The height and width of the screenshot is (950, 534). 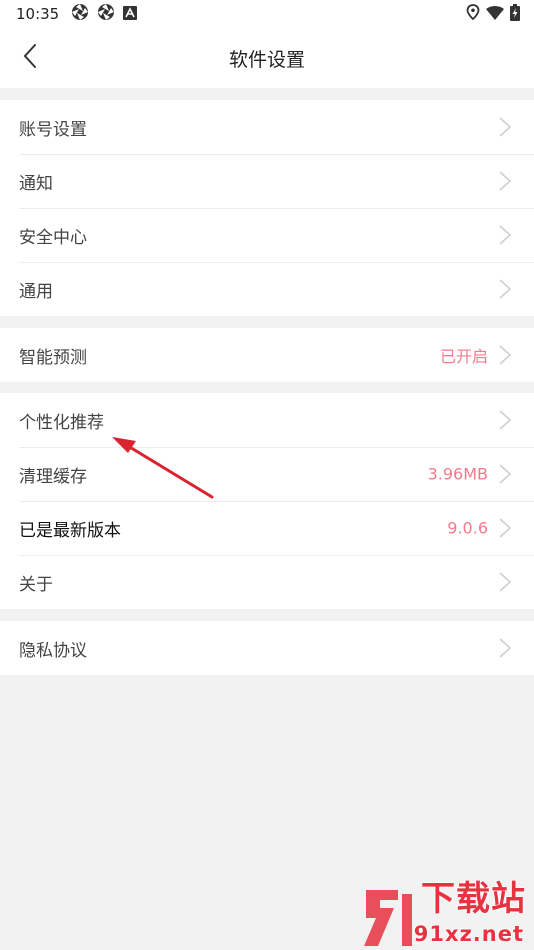 I want to click on settings-item-clear-cache: 清理缓存 3.96MB, so click(x=267, y=474).